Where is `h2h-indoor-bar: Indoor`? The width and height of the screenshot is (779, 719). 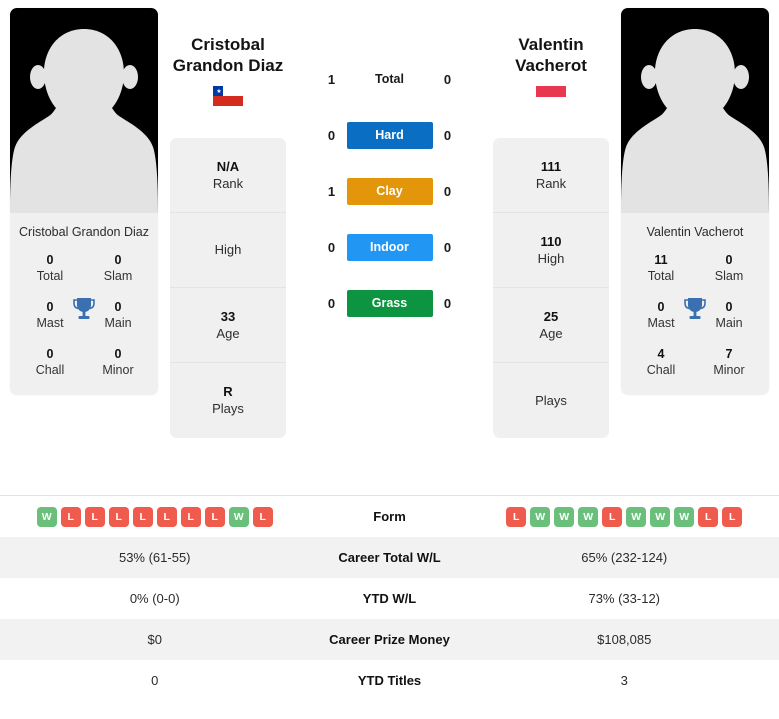
h2h-indoor-bar: Indoor is located at coordinates (389, 247).